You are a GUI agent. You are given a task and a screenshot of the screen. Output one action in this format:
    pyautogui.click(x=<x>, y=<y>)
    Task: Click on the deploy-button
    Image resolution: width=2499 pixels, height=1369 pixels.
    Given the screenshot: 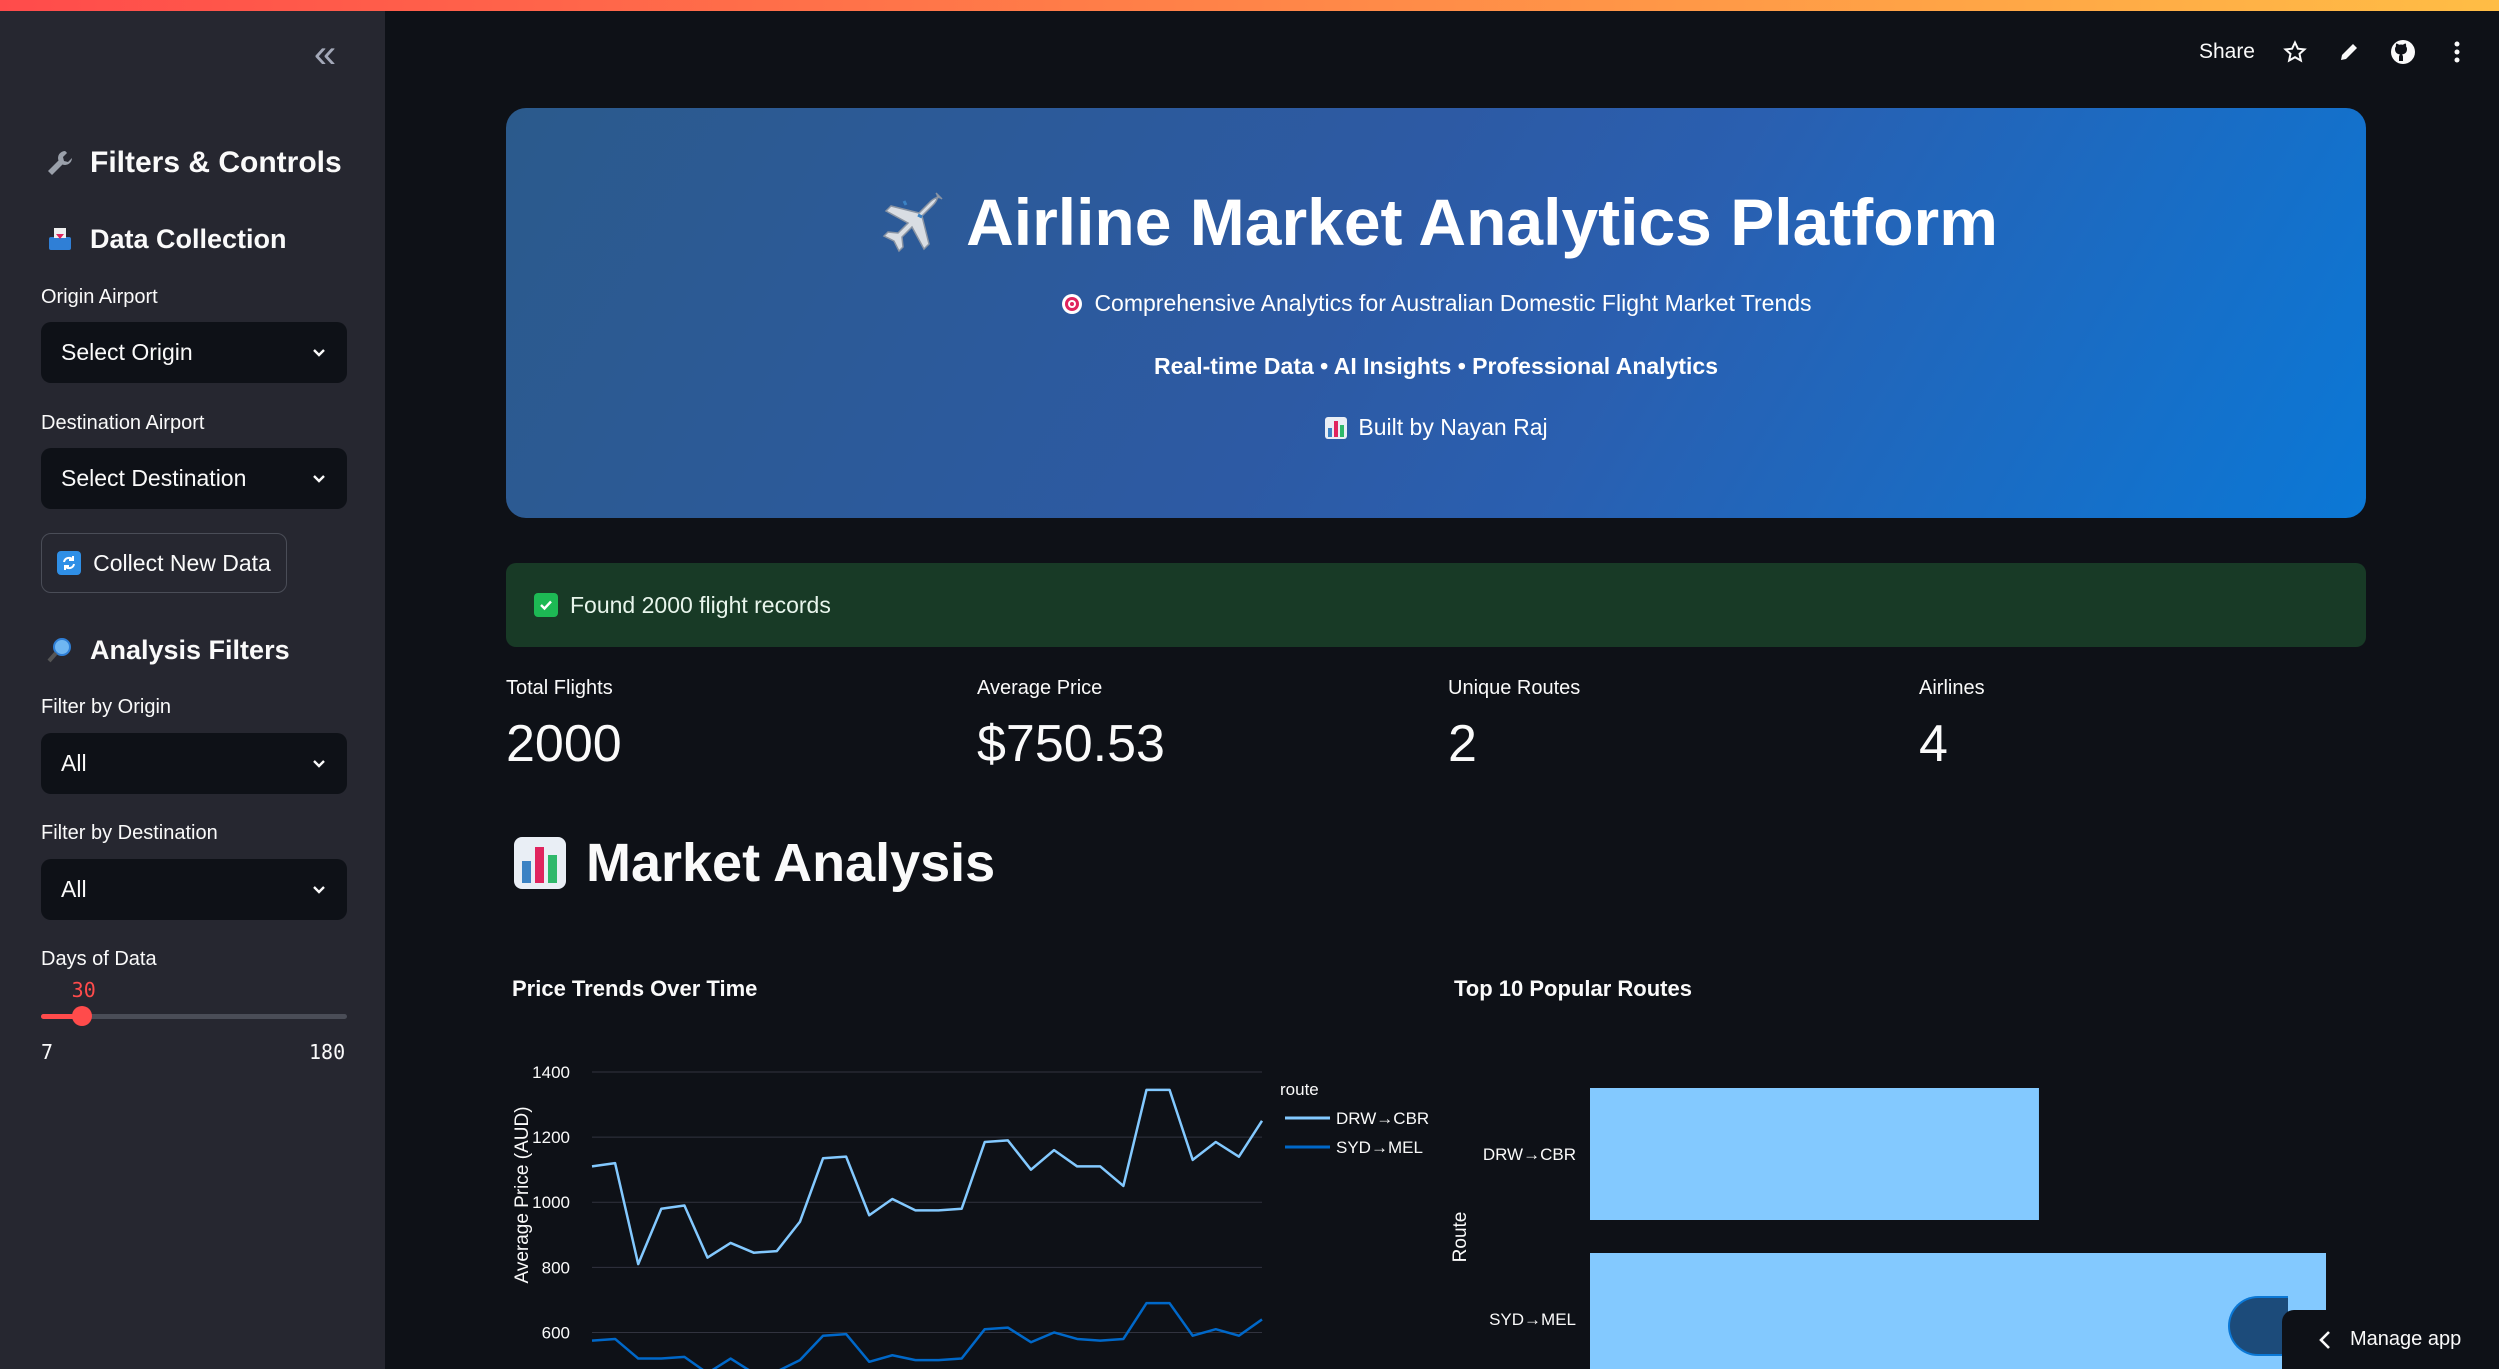 What is the action you would take?
    pyautogui.click(x=2258, y=1326)
    